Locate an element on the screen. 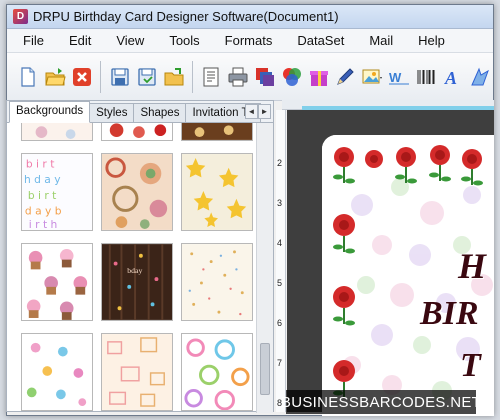 This screenshot has width=500, height=420. save-as-icon is located at coordinates (147, 76).